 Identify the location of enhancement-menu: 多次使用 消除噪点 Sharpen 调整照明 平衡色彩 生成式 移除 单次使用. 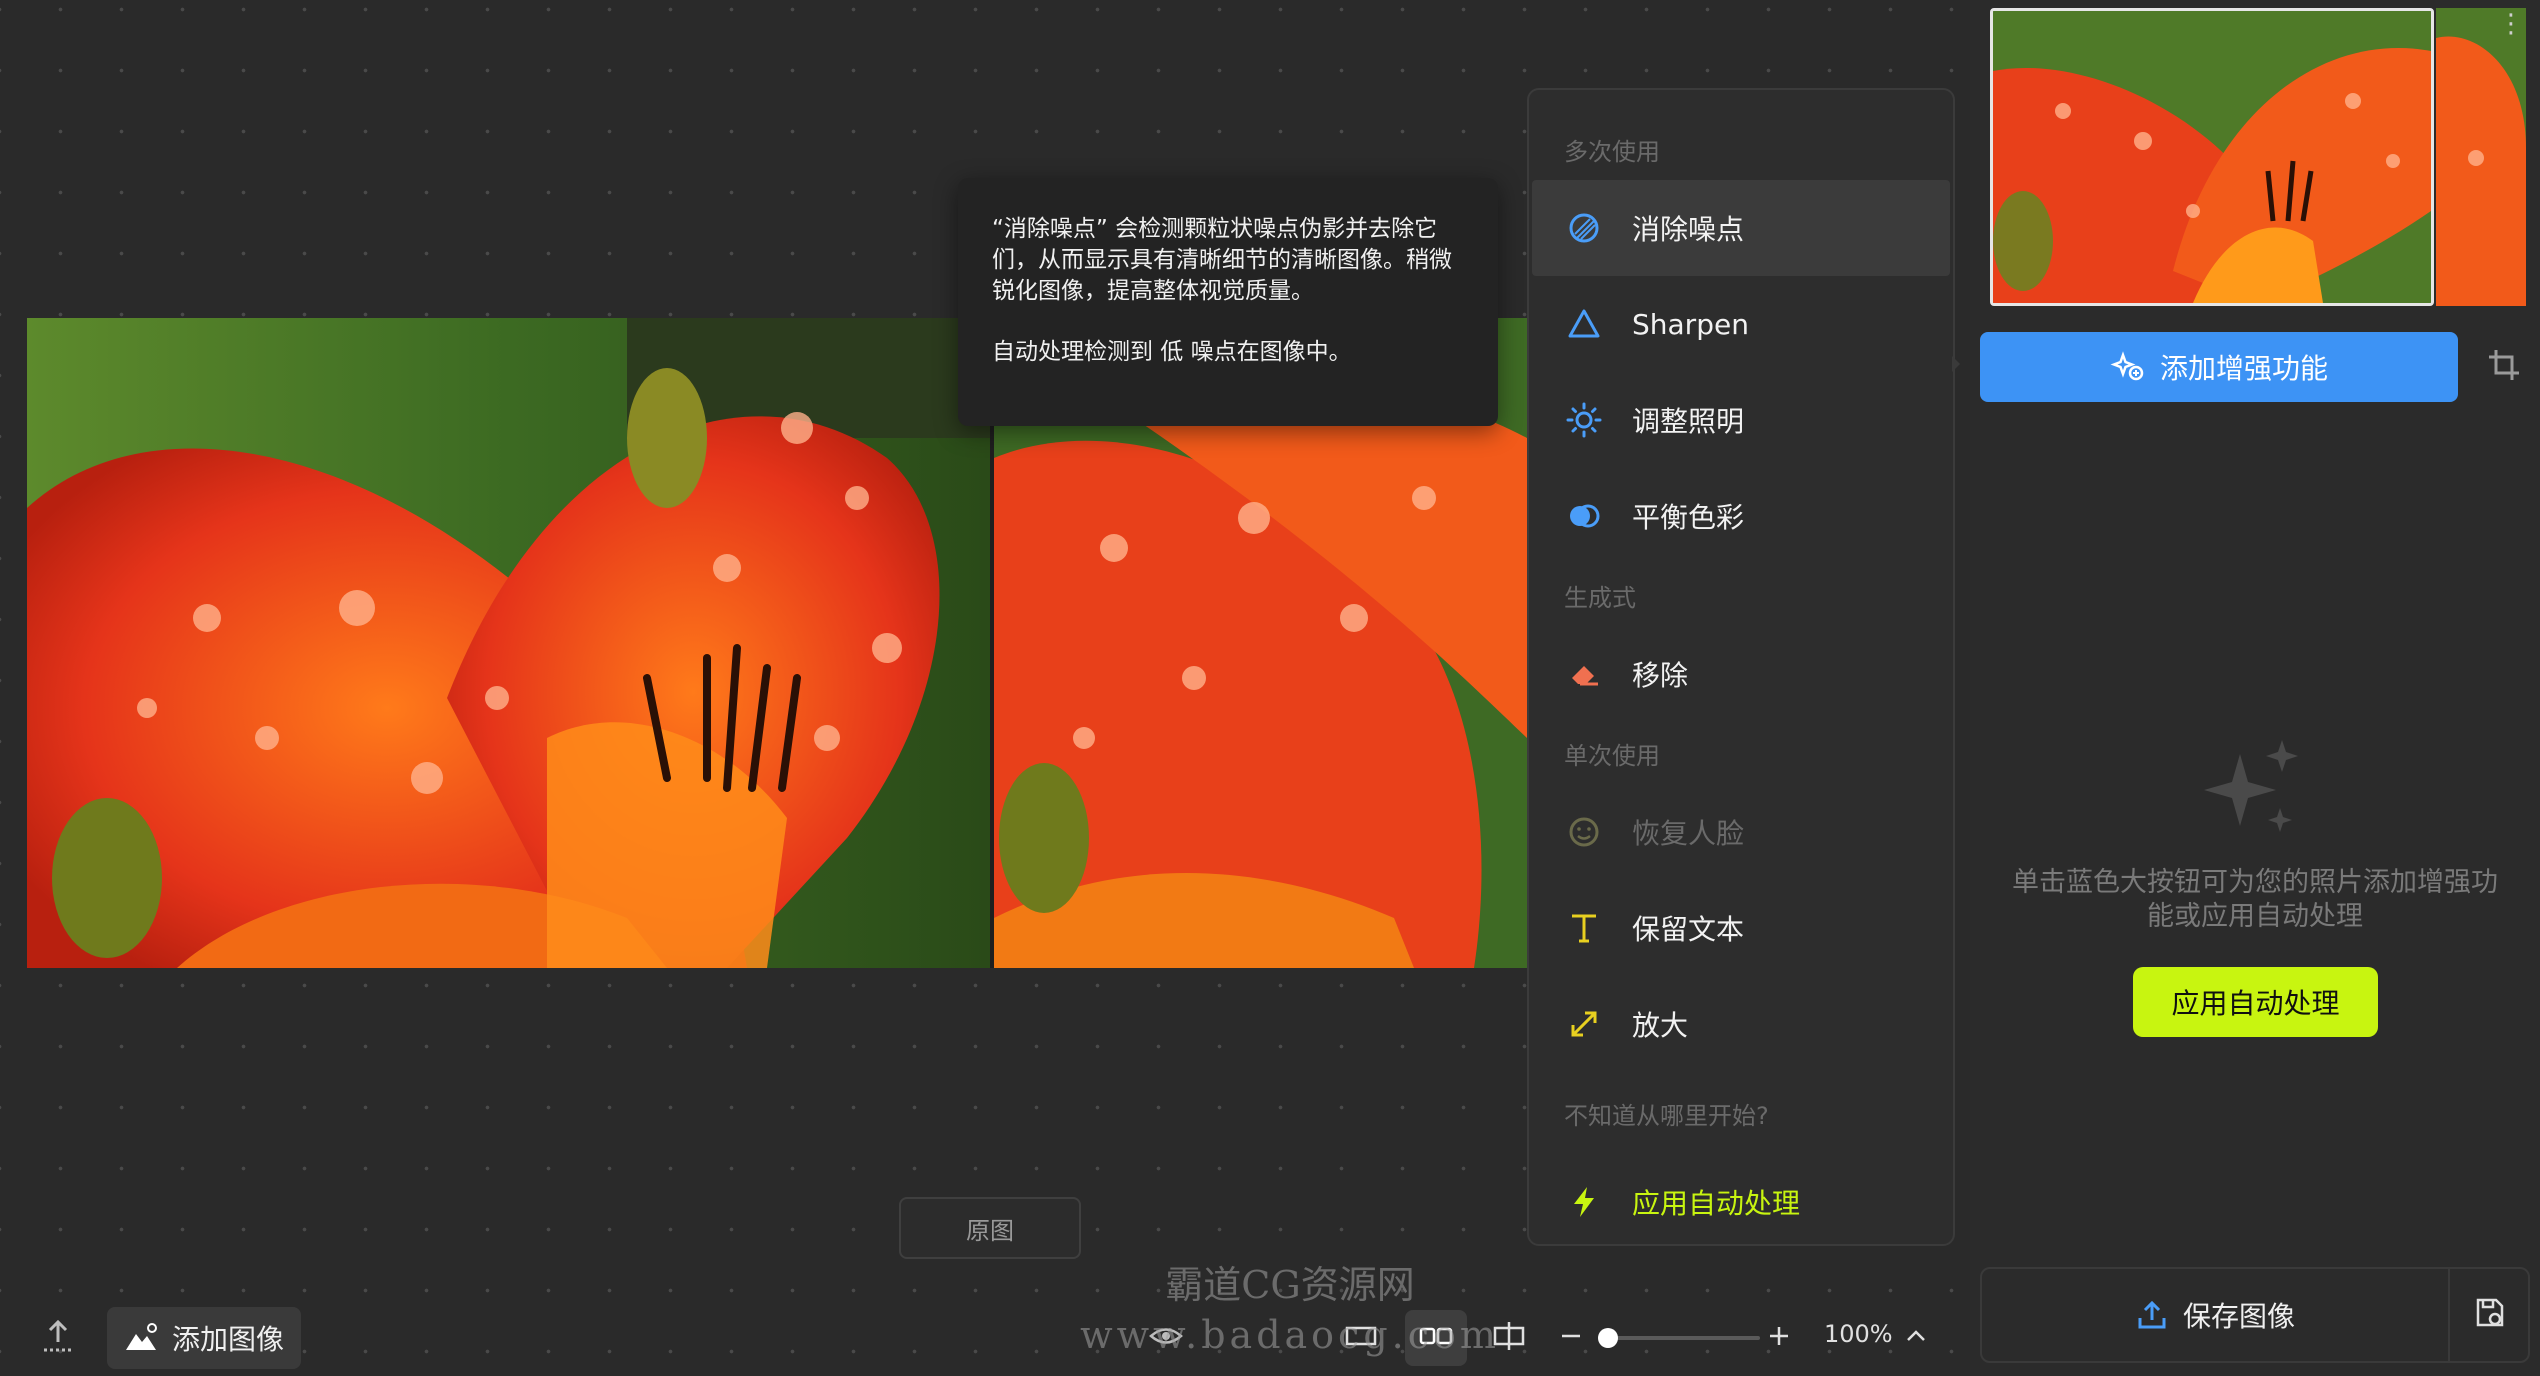
(1741, 667).